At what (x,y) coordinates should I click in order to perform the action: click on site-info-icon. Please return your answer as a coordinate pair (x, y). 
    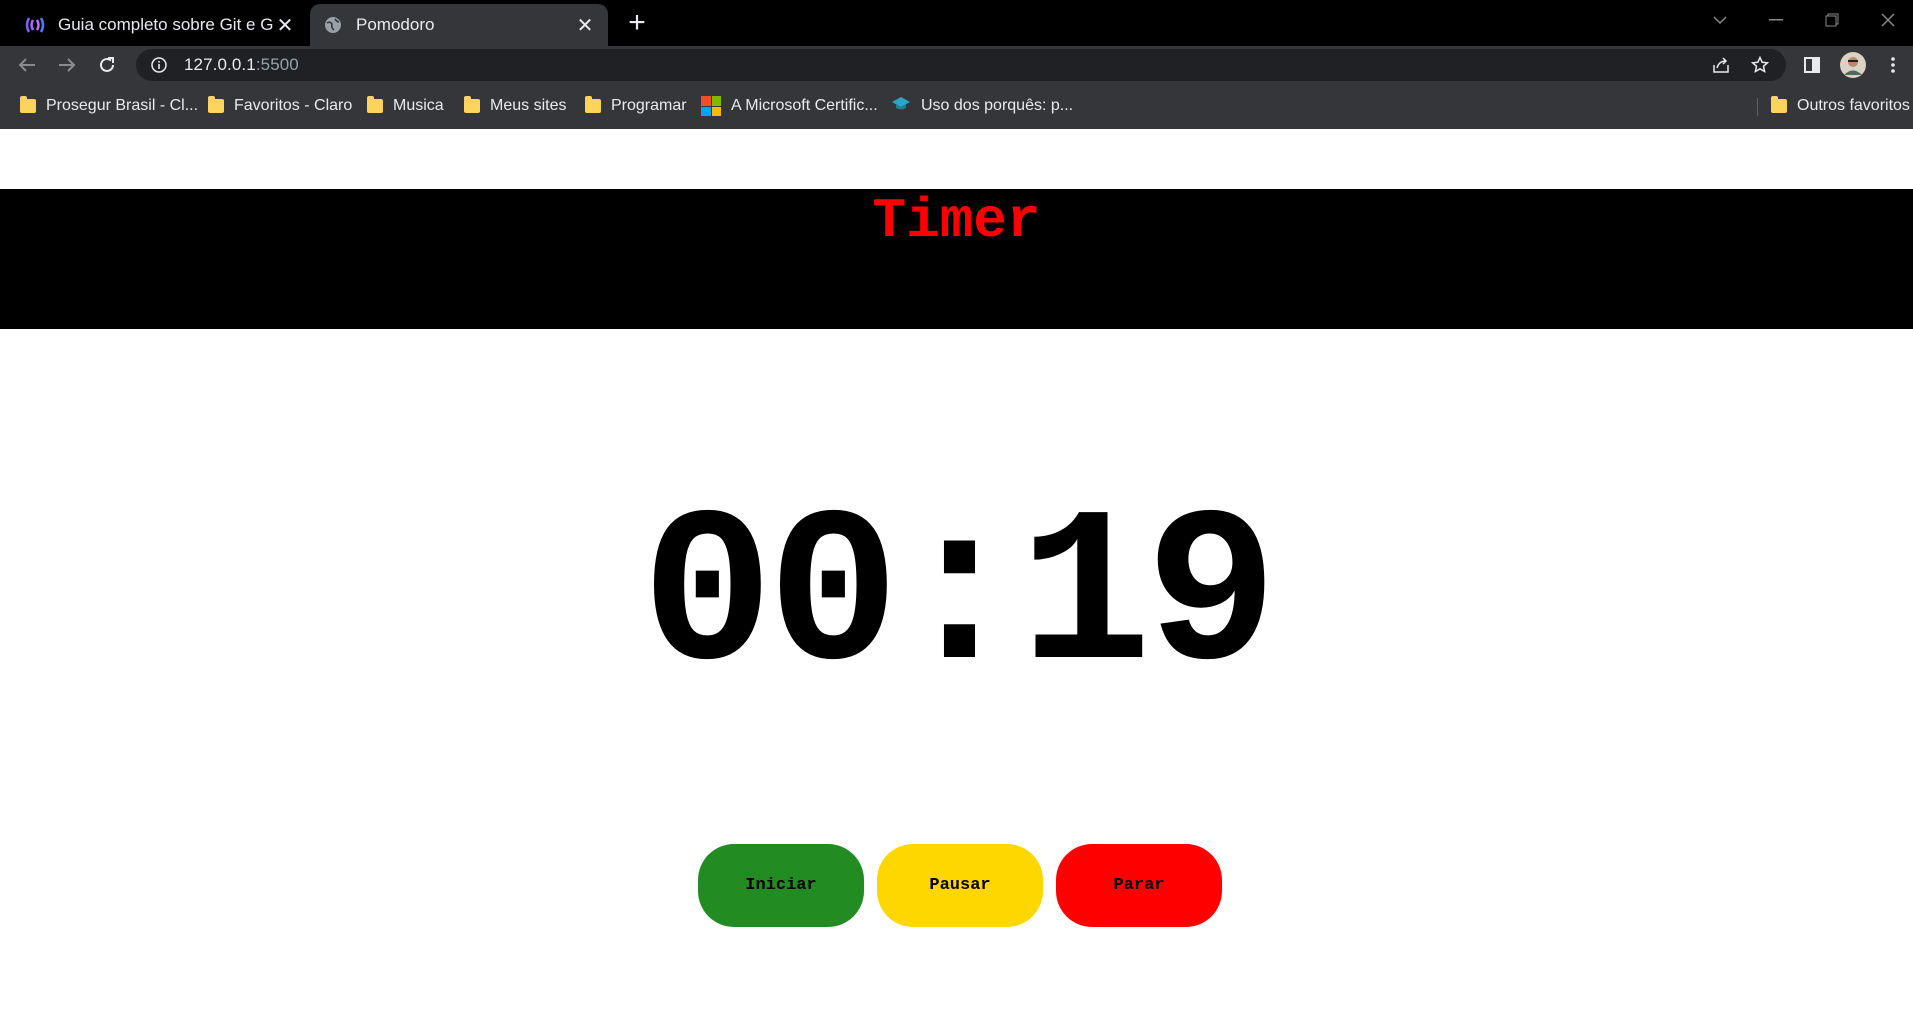
    Looking at the image, I should click on (159, 65).